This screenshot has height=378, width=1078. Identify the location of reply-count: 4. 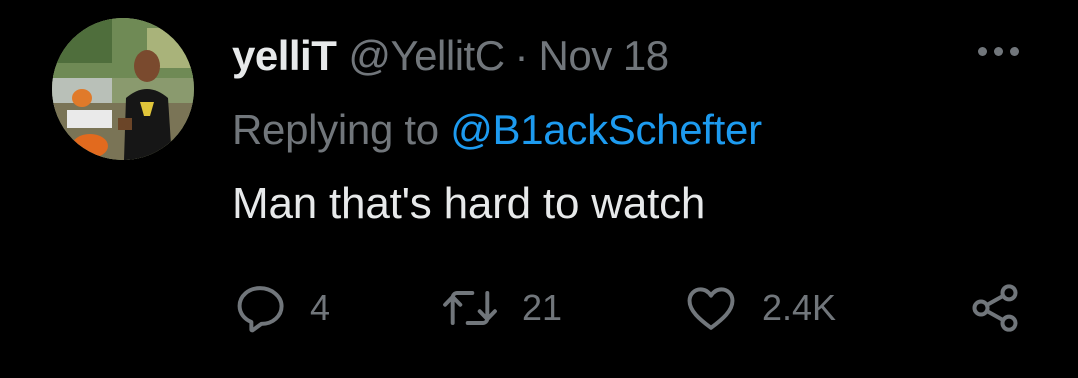
(320, 307).